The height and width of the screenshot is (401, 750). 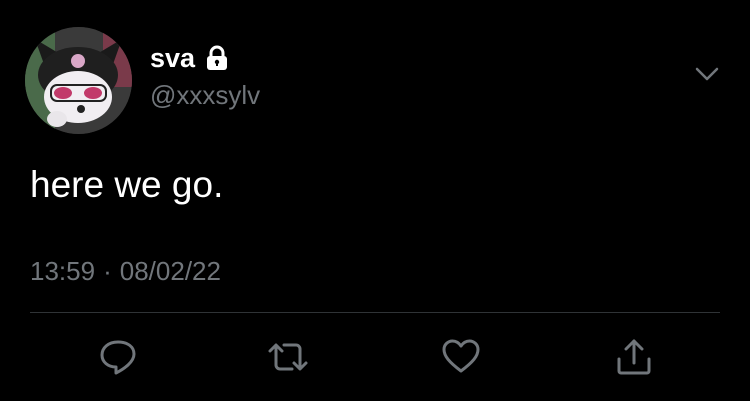 I want to click on lock-icon, so click(x=217, y=58).